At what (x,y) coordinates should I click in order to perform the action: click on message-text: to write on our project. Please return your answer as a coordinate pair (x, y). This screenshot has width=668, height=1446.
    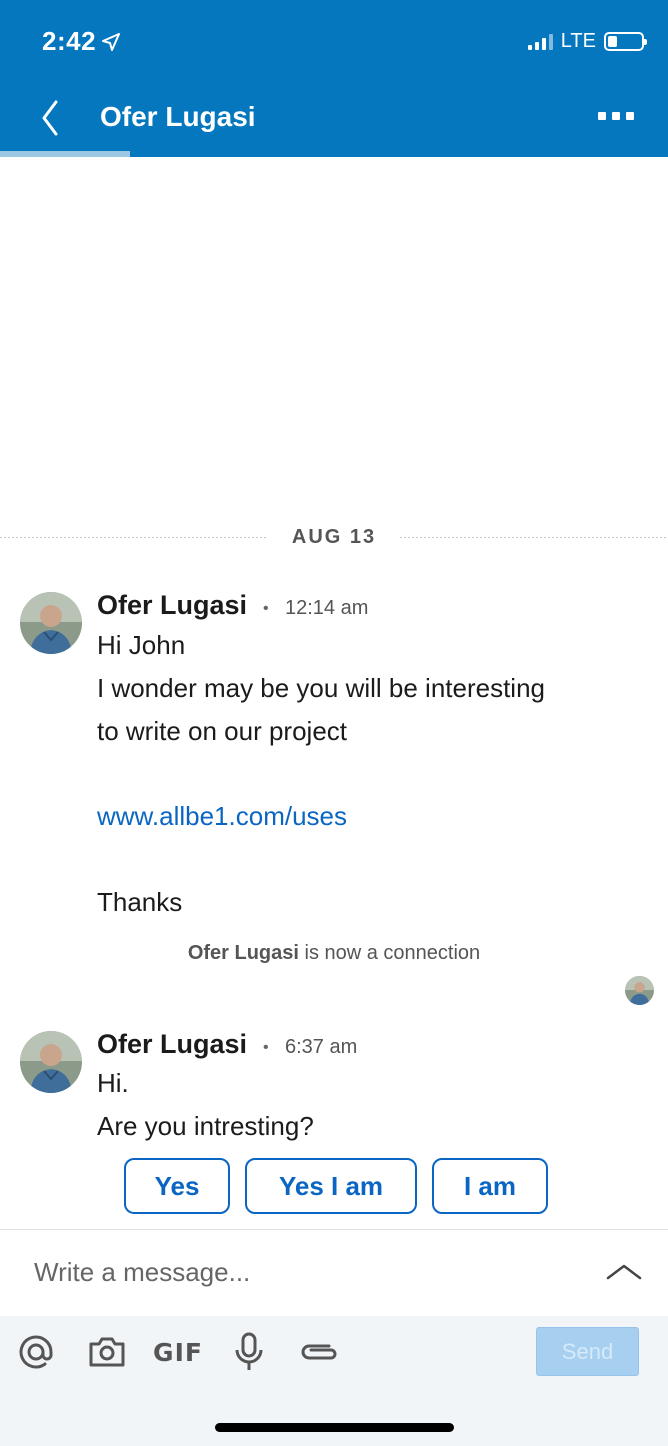
    Looking at the image, I should click on (222, 731).